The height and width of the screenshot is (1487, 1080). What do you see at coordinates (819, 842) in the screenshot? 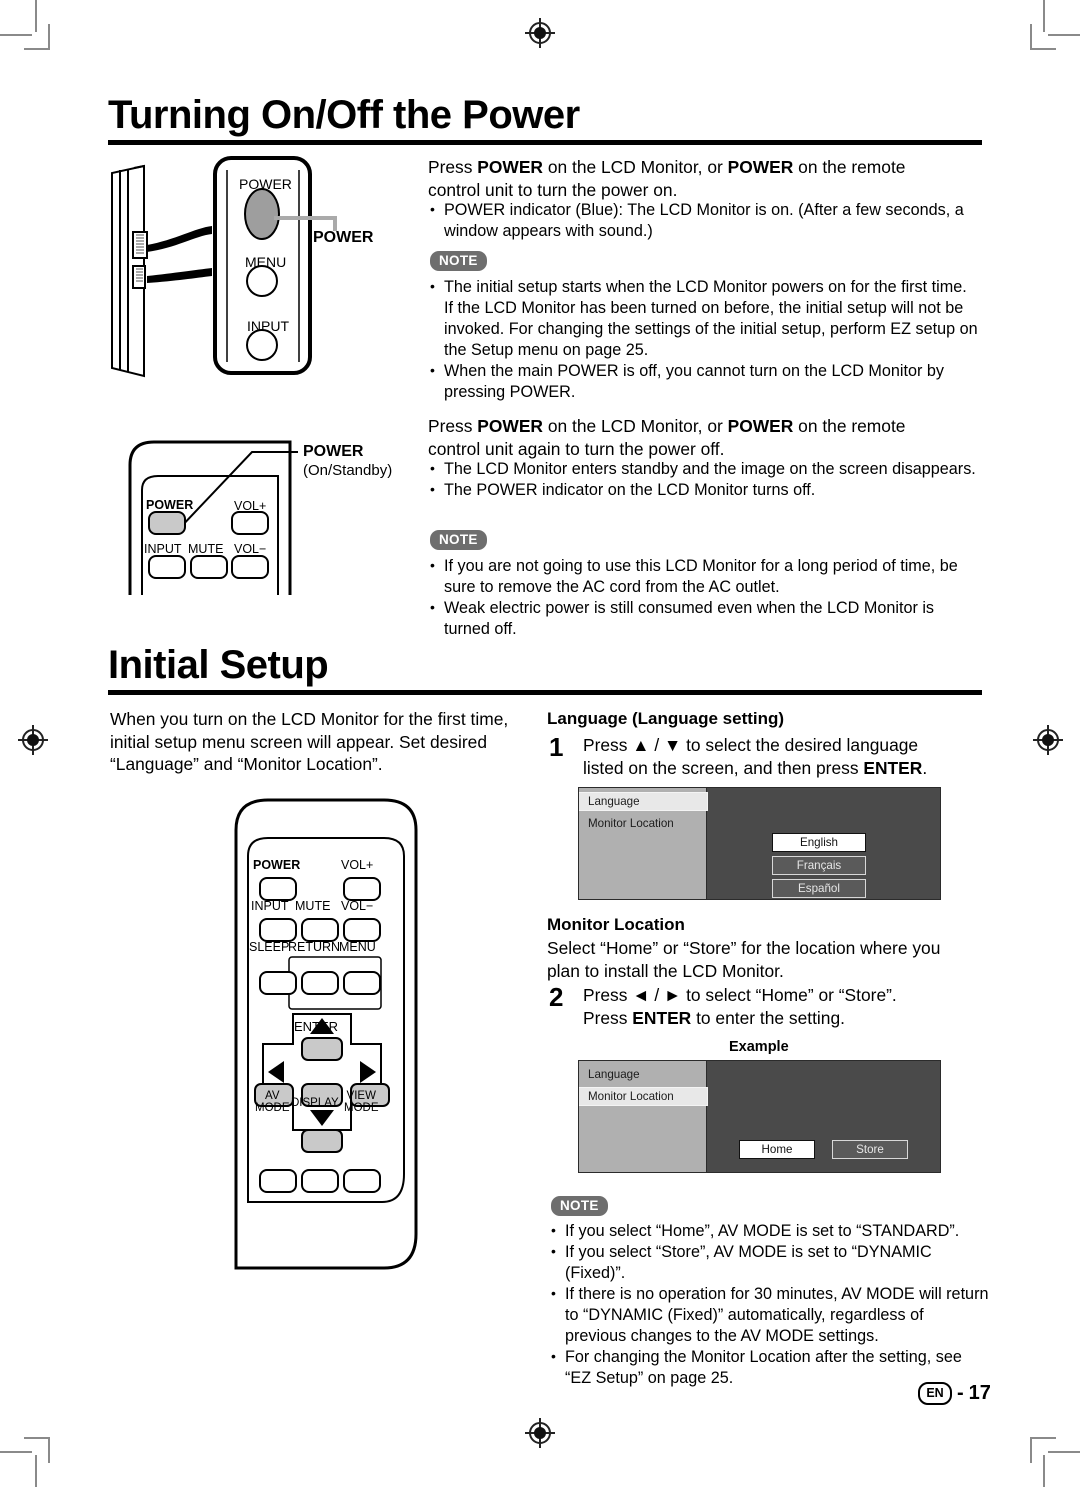
I see `osd-option-english: English` at bounding box center [819, 842].